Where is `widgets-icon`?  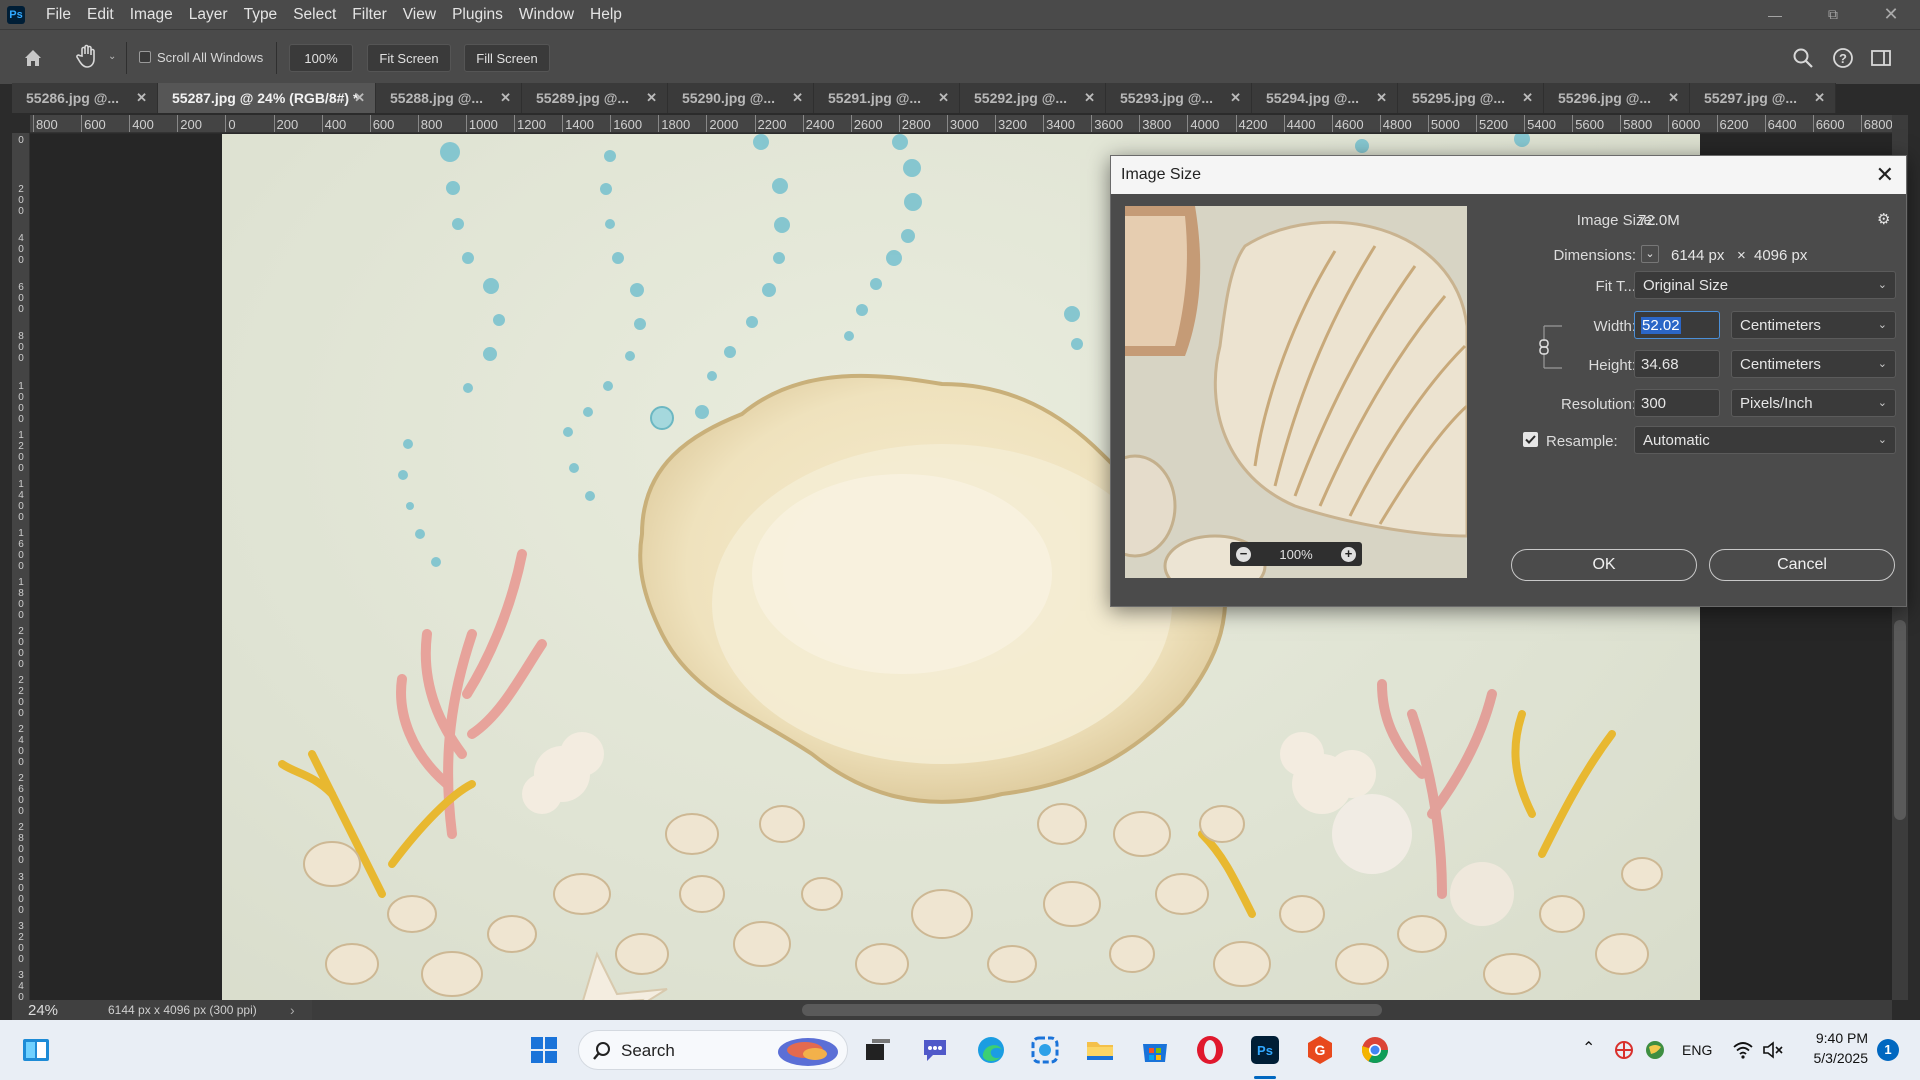
widgets-icon is located at coordinates (36, 1050).